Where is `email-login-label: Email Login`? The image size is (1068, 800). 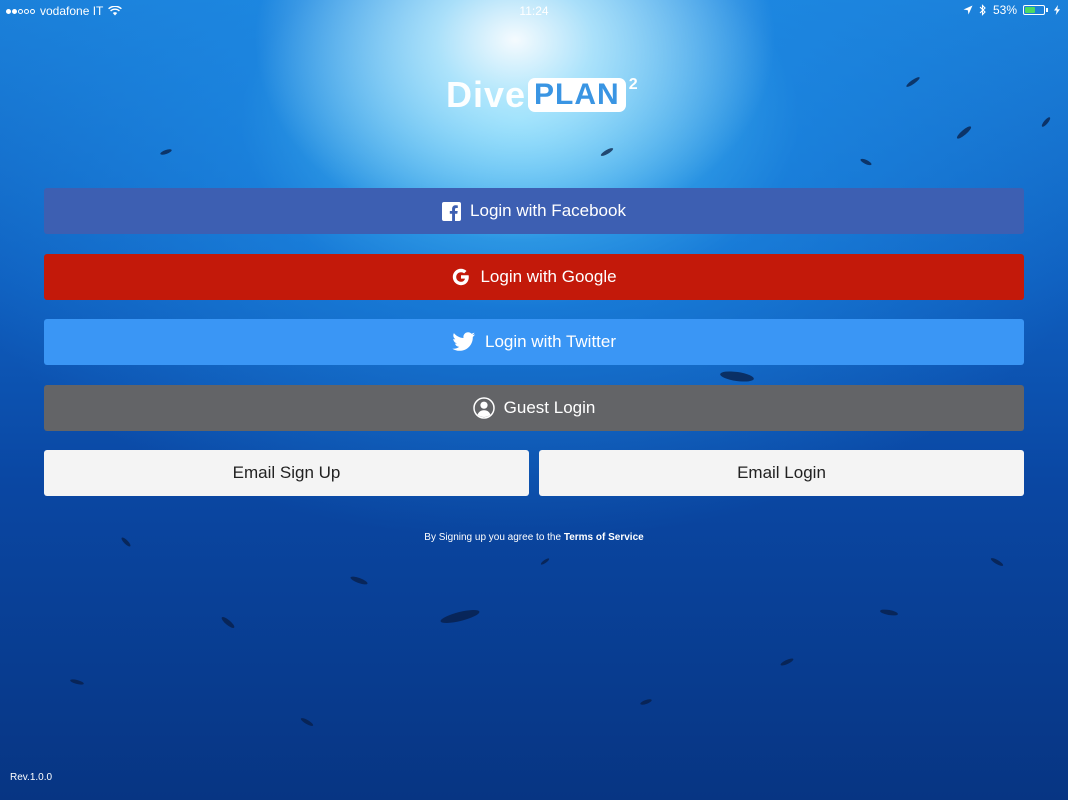 email-login-label: Email Login is located at coordinates (781, 472).